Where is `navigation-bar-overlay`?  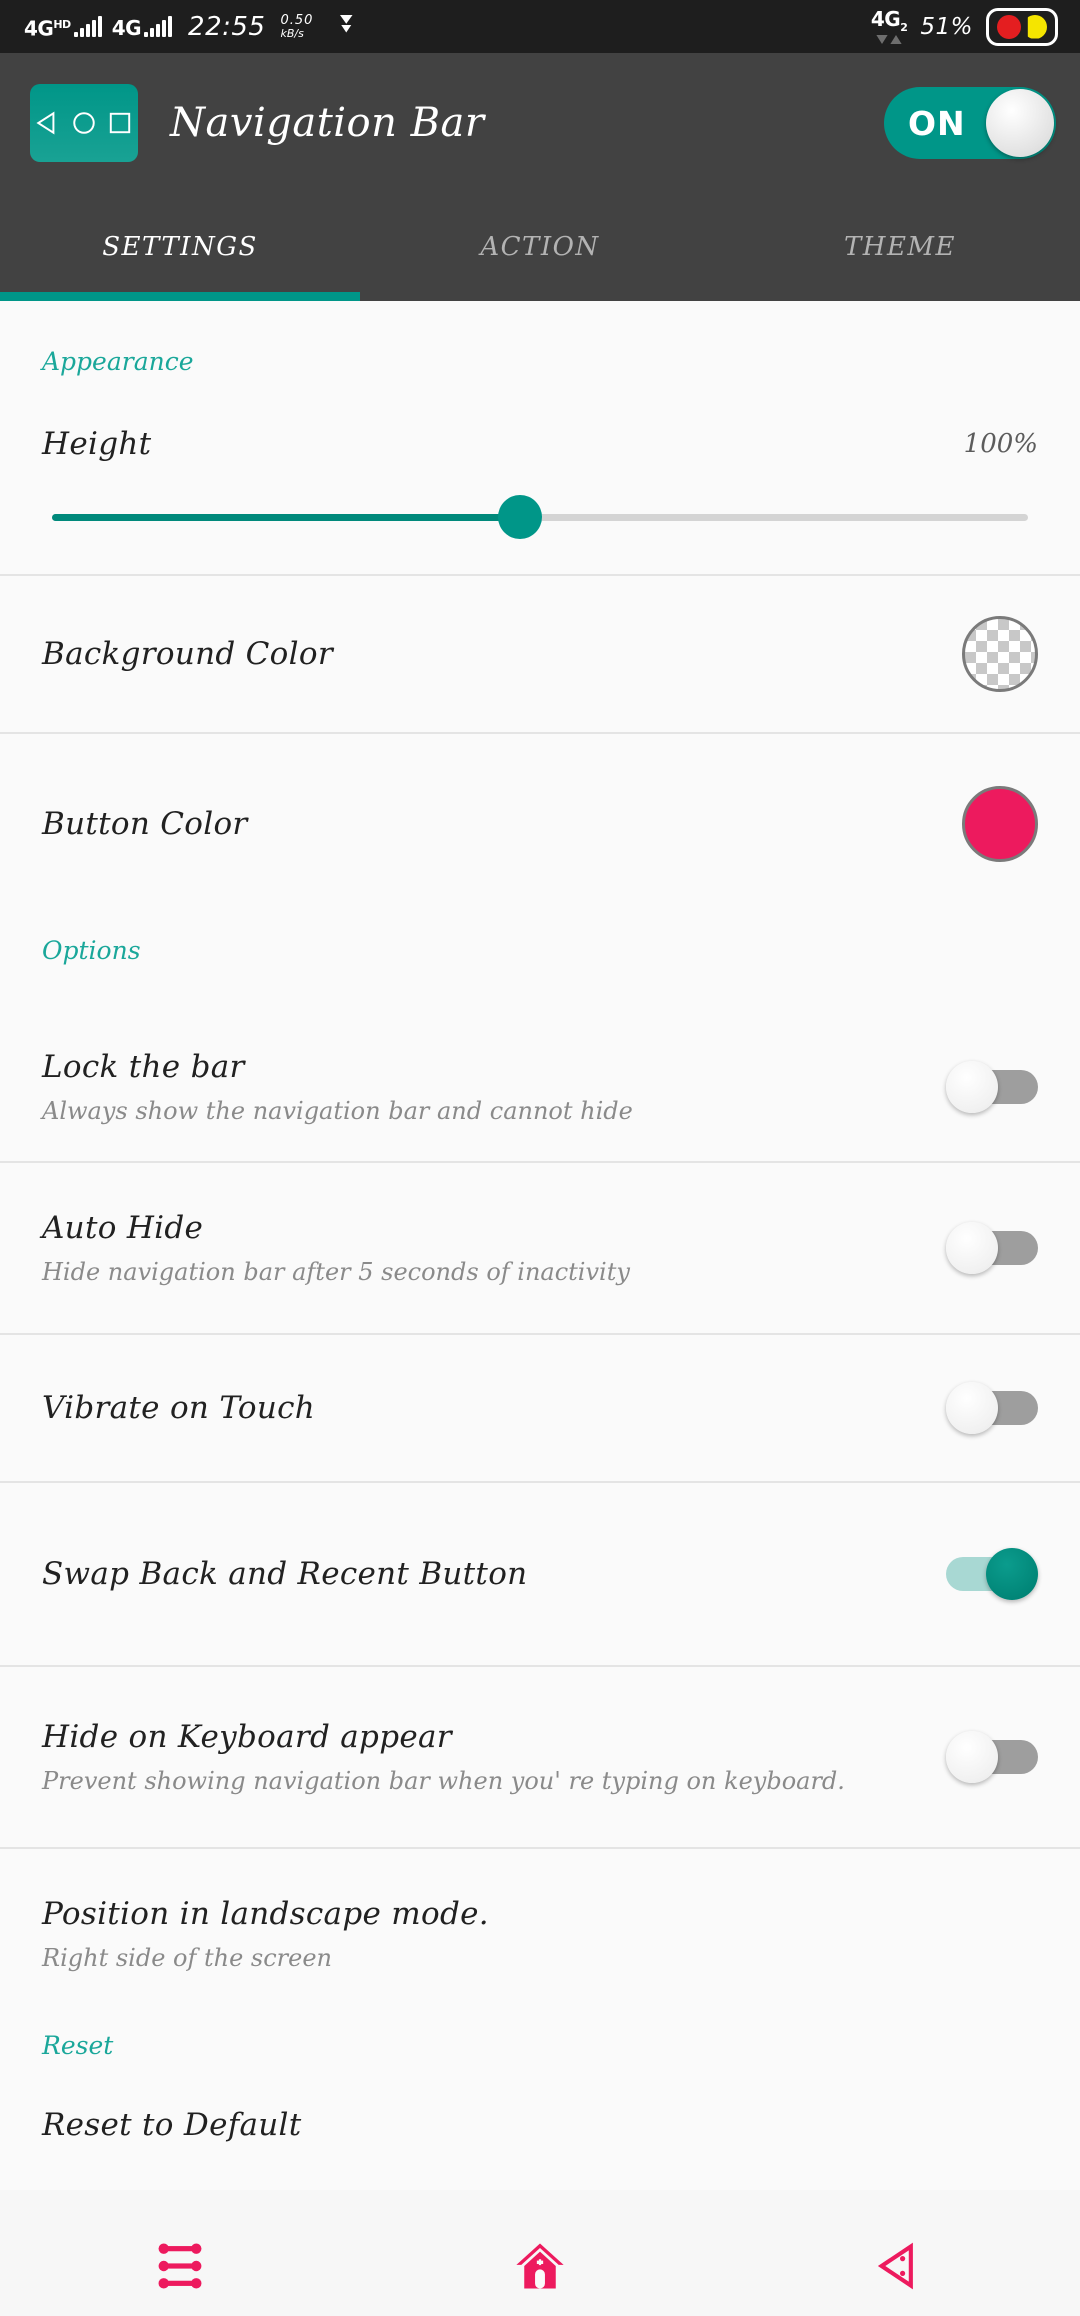
navigation-bar-overlay is located at coordinates (540, 2268).